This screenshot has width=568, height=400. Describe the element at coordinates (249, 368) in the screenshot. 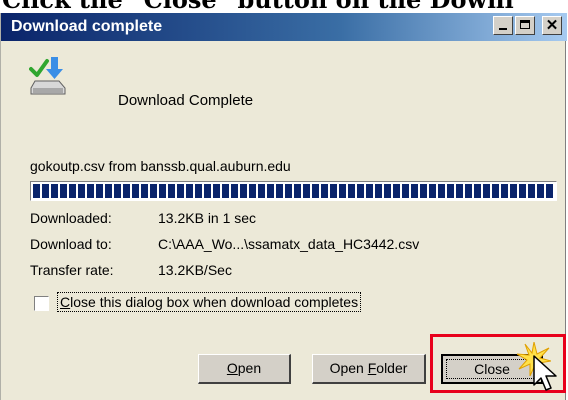

I see `open-text: pen` at that location.